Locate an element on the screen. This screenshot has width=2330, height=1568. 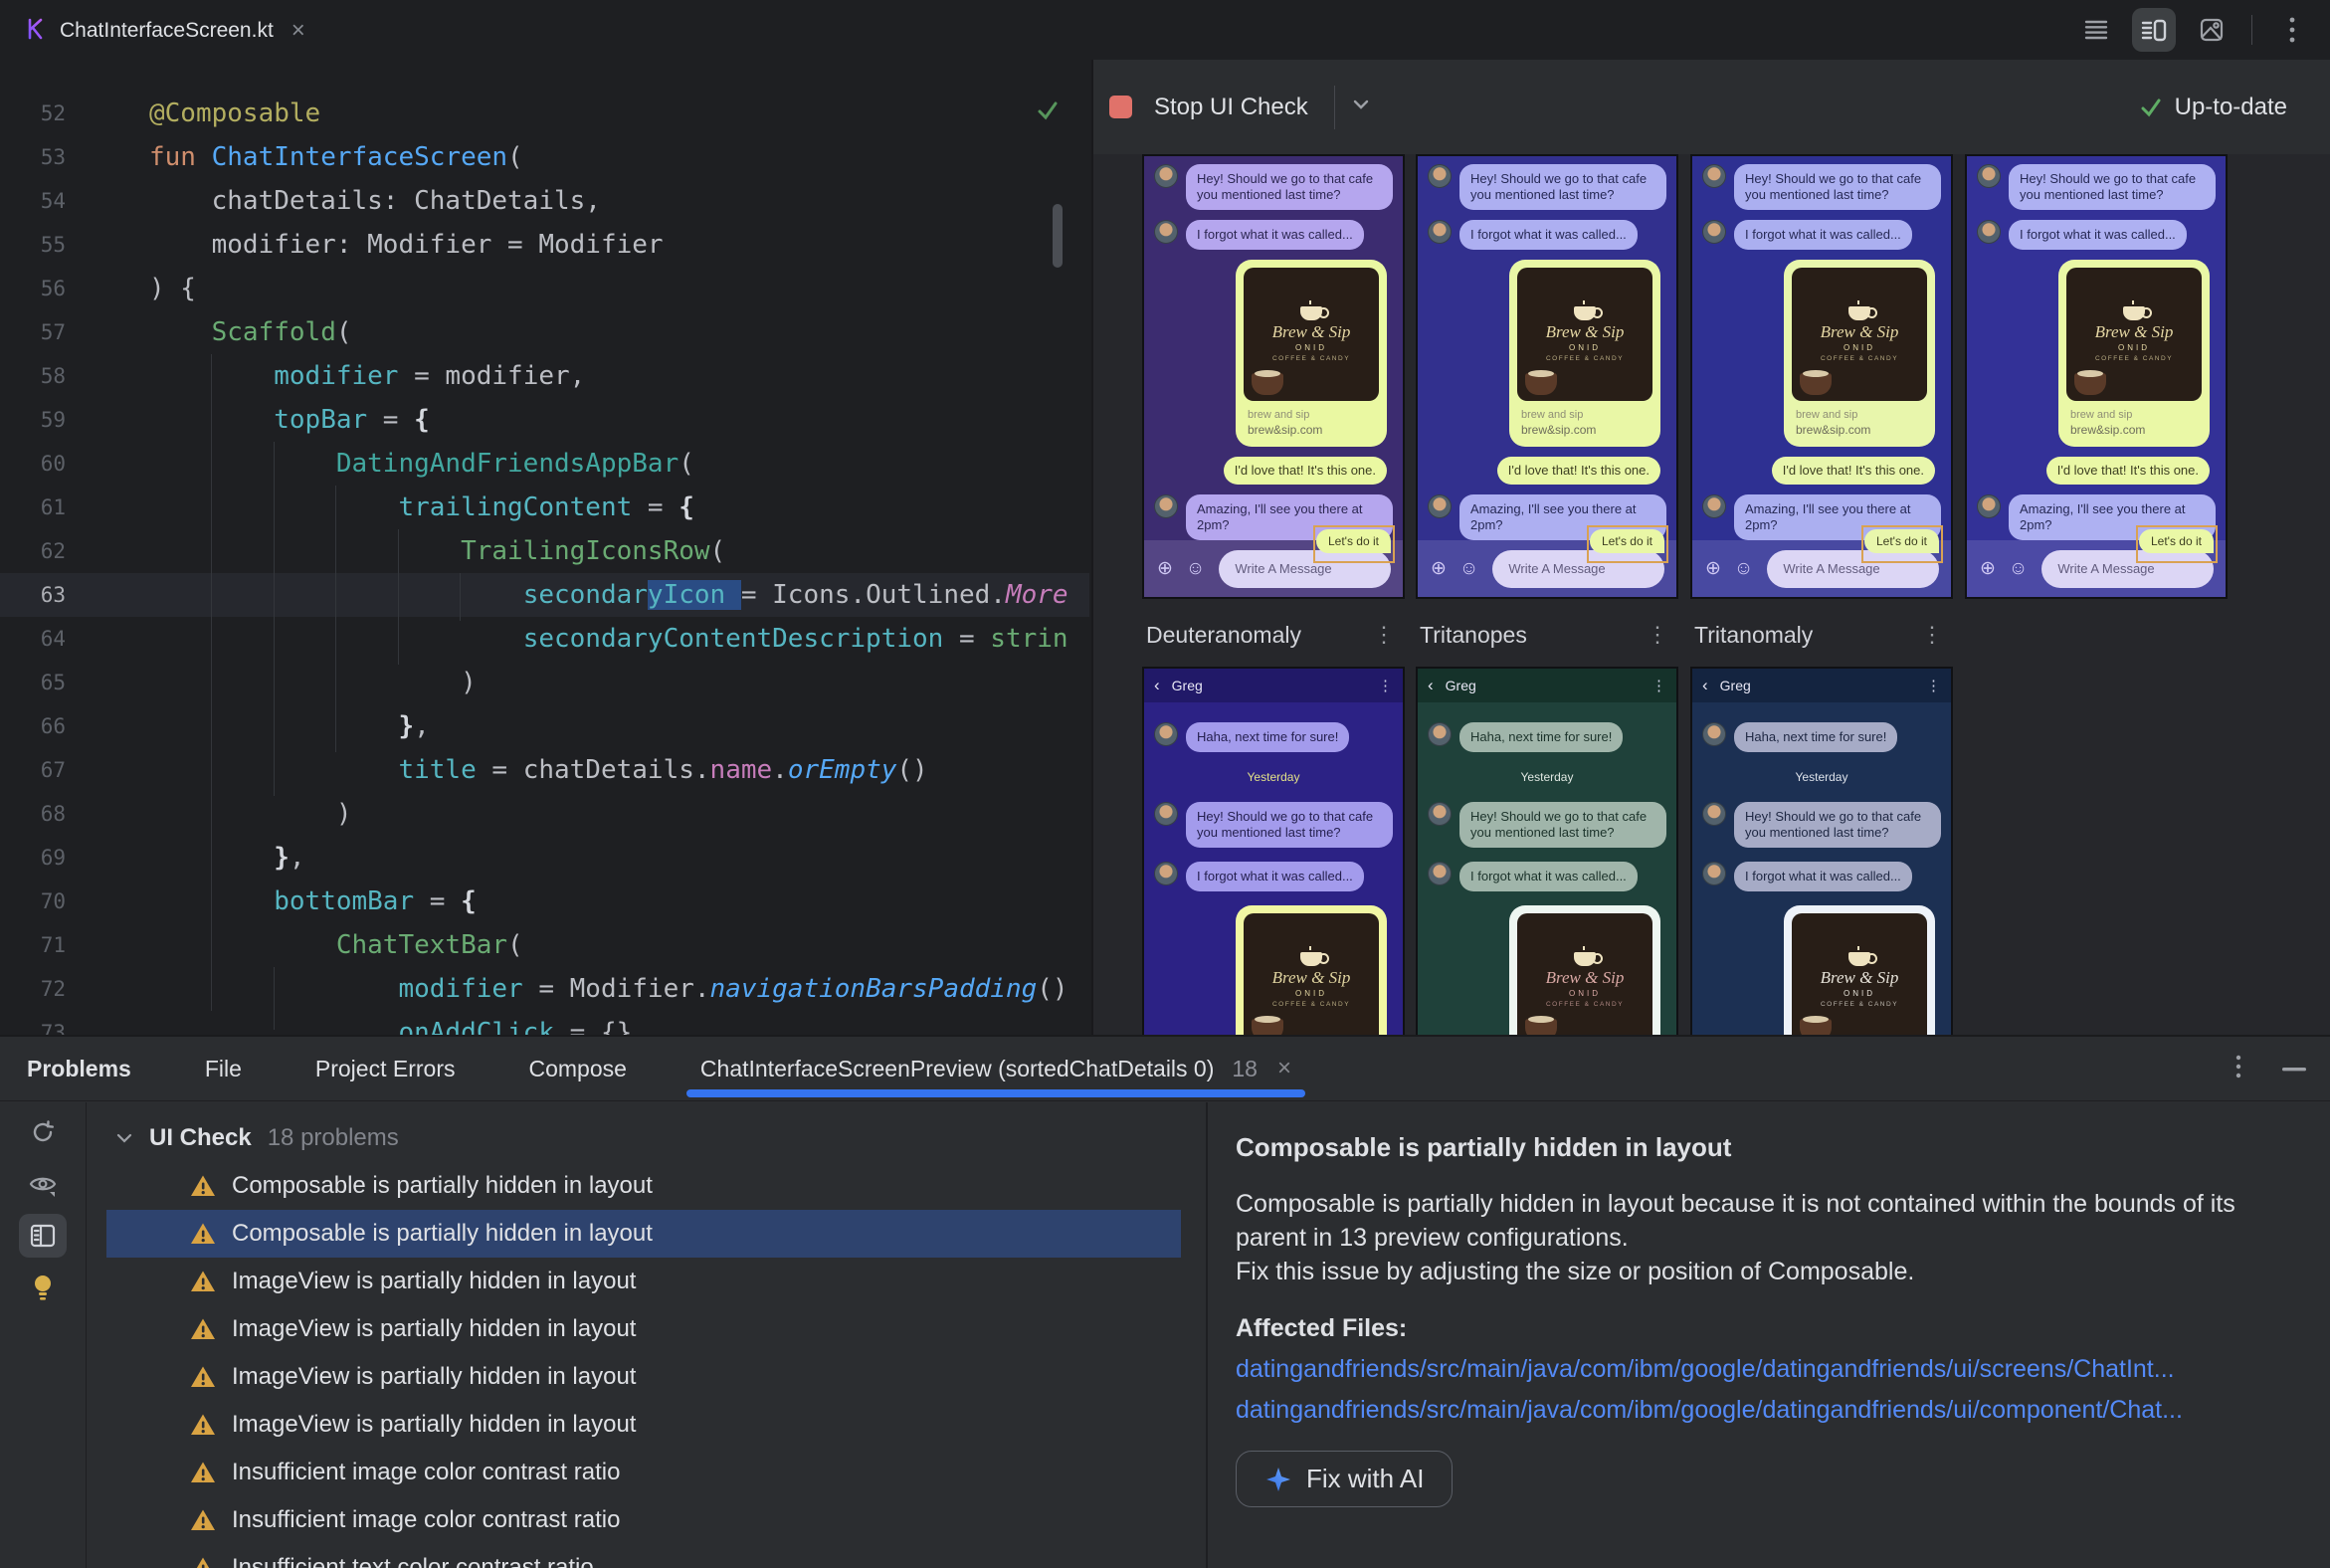
tab-compose: Compose is located at coordinates (577, 1069).